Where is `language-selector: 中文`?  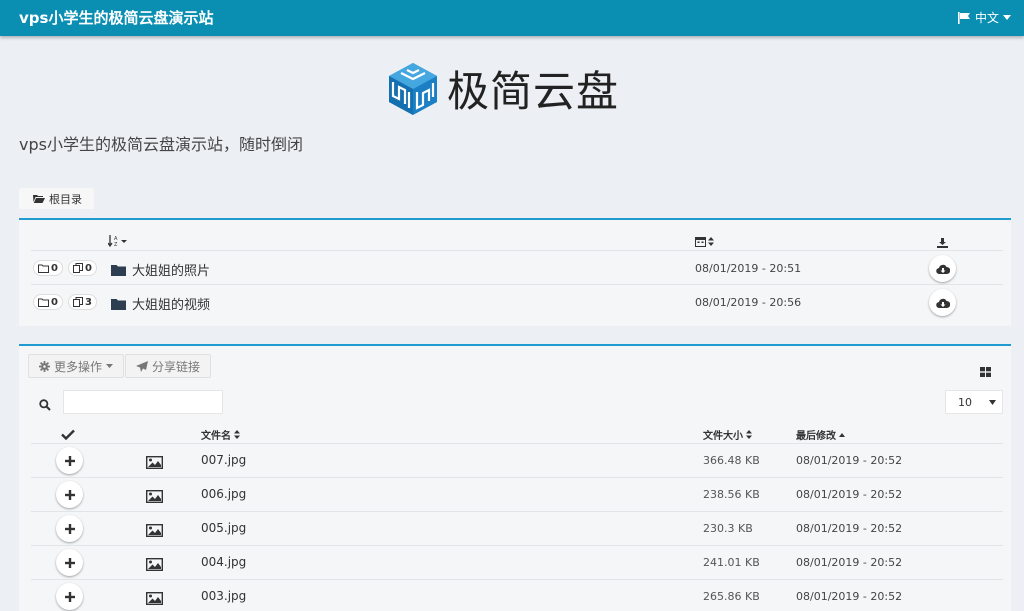 language-selector: 中文 is located at coordinates (984, 17).